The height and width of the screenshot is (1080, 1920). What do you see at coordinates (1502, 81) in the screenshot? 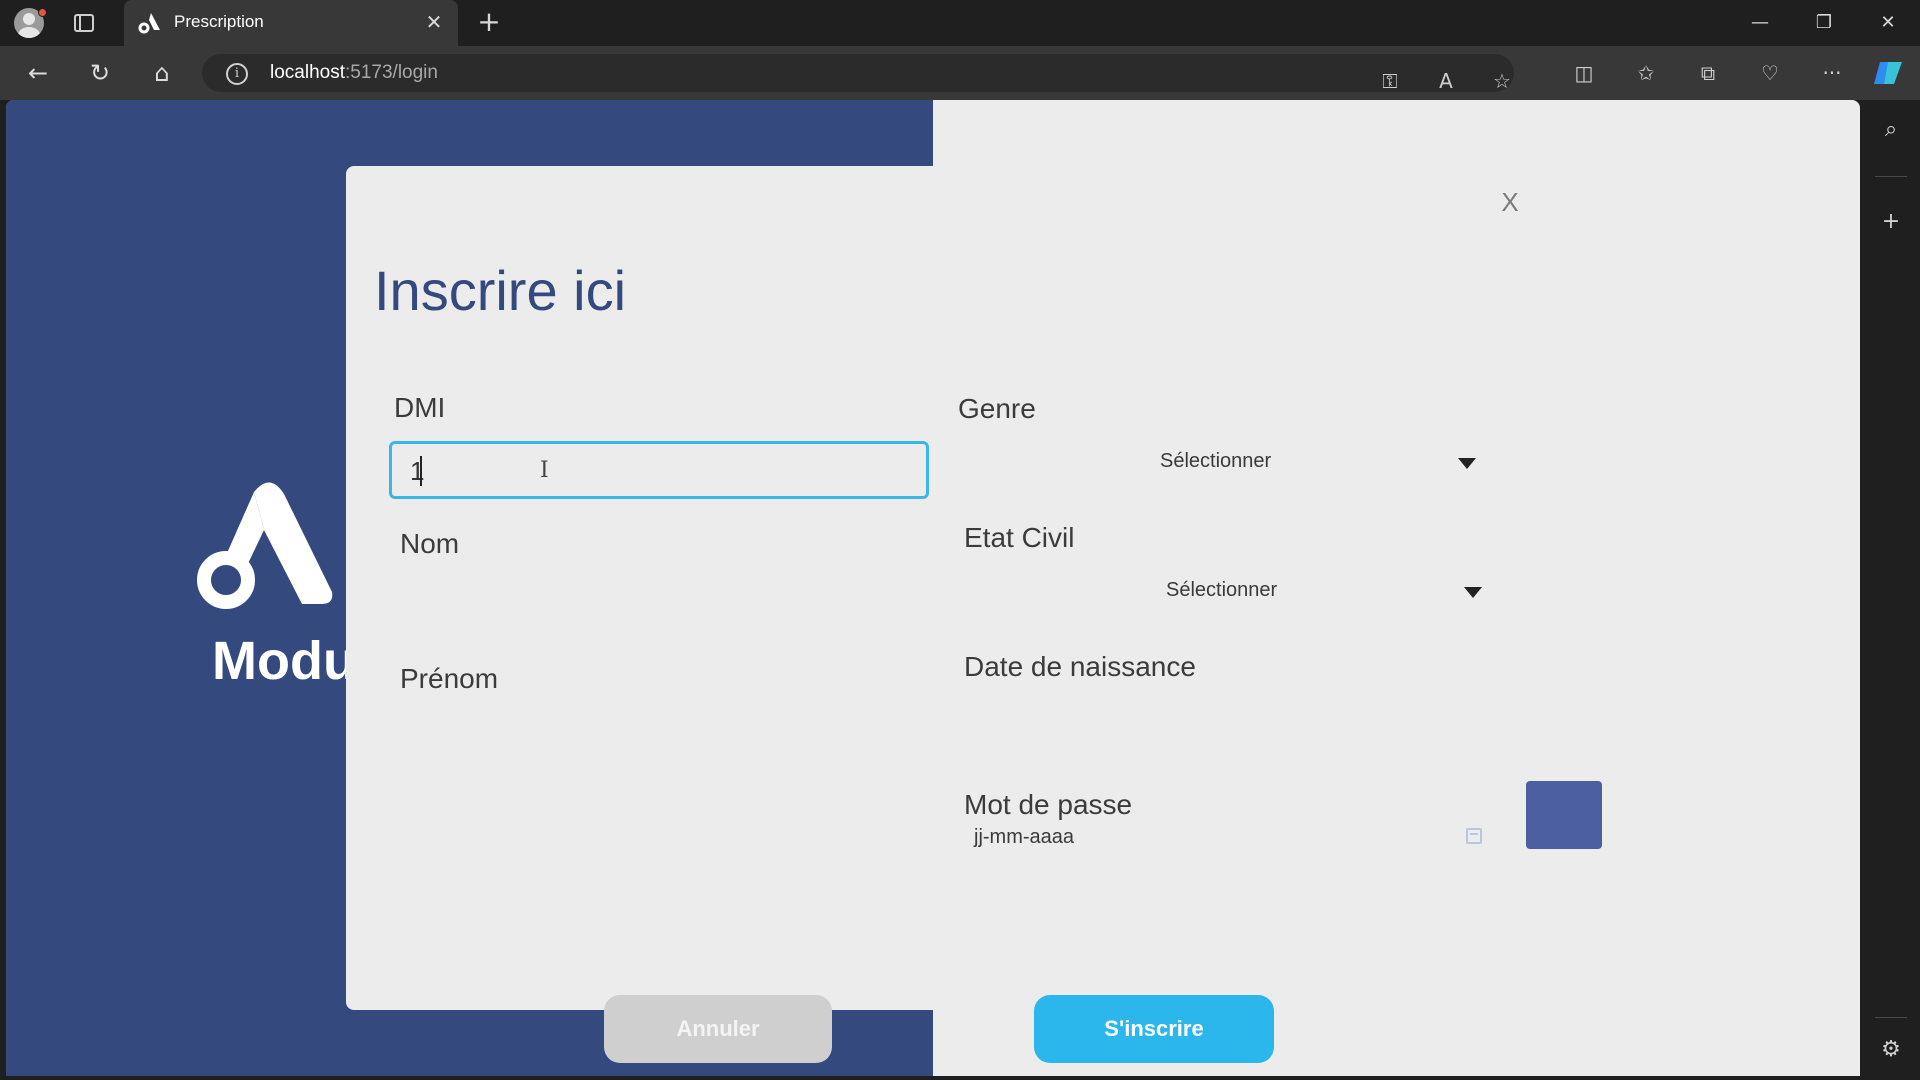
I see `favorite-star-icon: ☆` at bounding box center [1502, 81].